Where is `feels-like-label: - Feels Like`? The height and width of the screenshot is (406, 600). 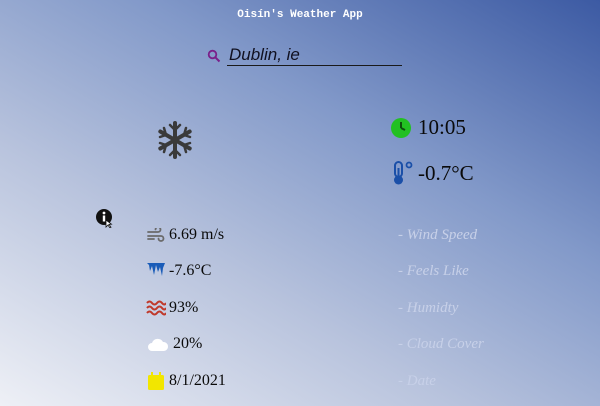 feels-like-label: - Feels Like is located at coordinates (433, 271).